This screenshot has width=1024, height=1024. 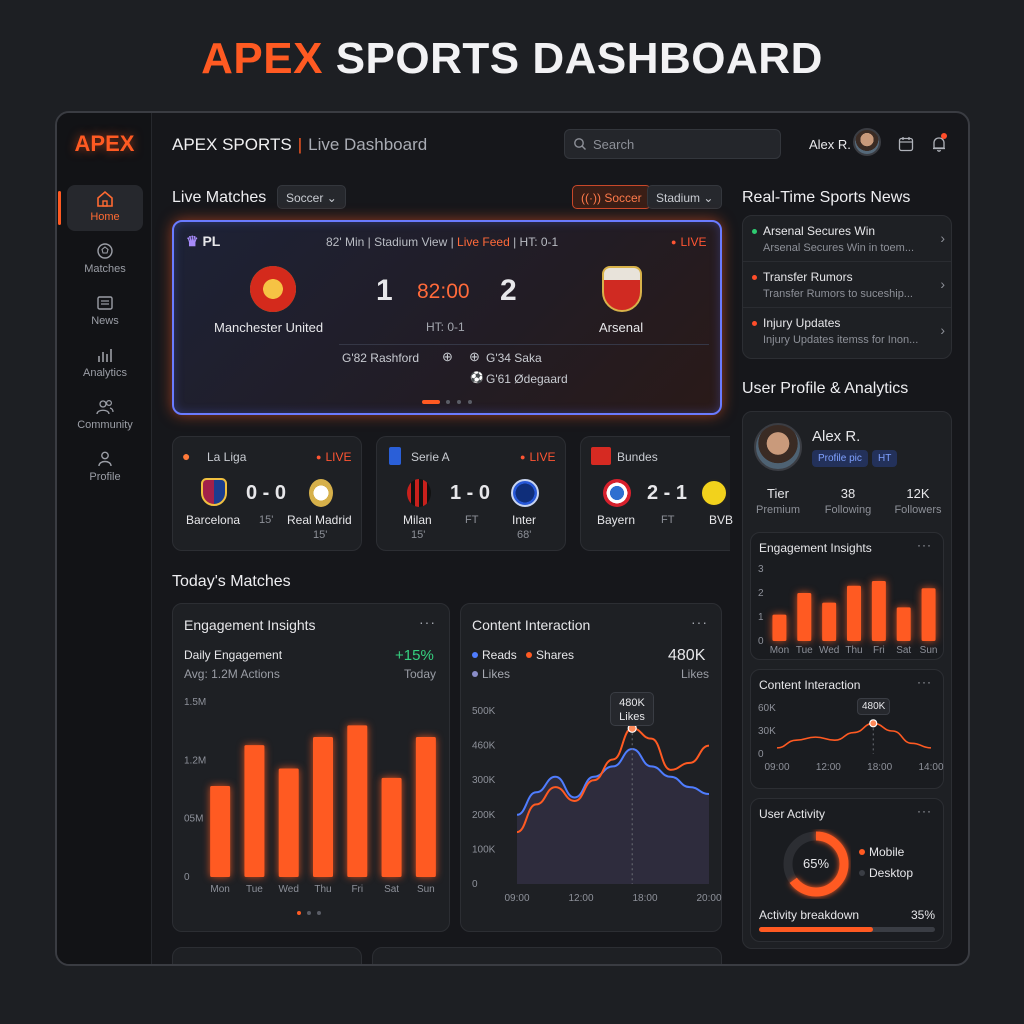 What do you see at coordinates (105, 355) in the screenshot?
I see `analytics-icon` at bounding box center [105, 355].